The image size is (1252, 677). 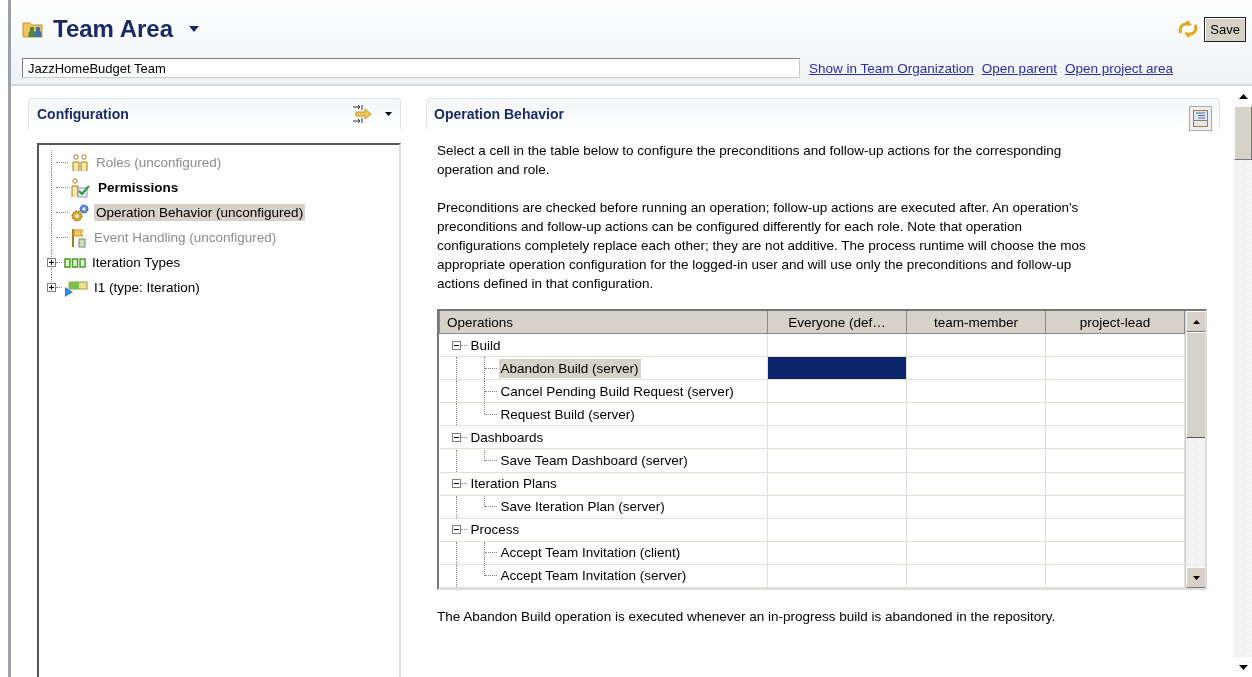 What do you see at coordinates (147, 287) in the screenshot?
I see `tree-item: I1 (type: Iteration)` at bounding box center [147, 287].